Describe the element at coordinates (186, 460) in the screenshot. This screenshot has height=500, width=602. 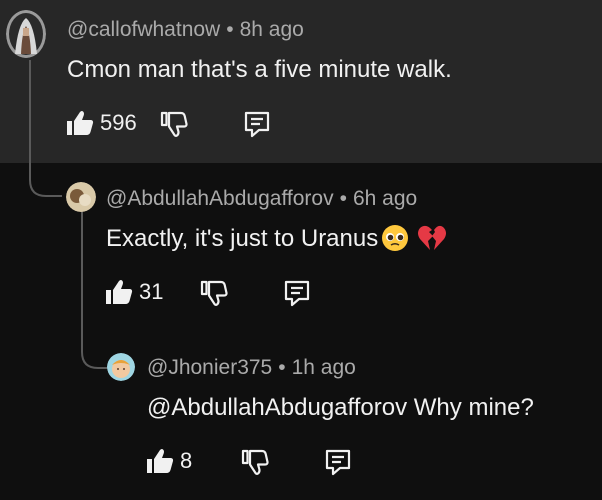
I see `like-count: 8` at that location.